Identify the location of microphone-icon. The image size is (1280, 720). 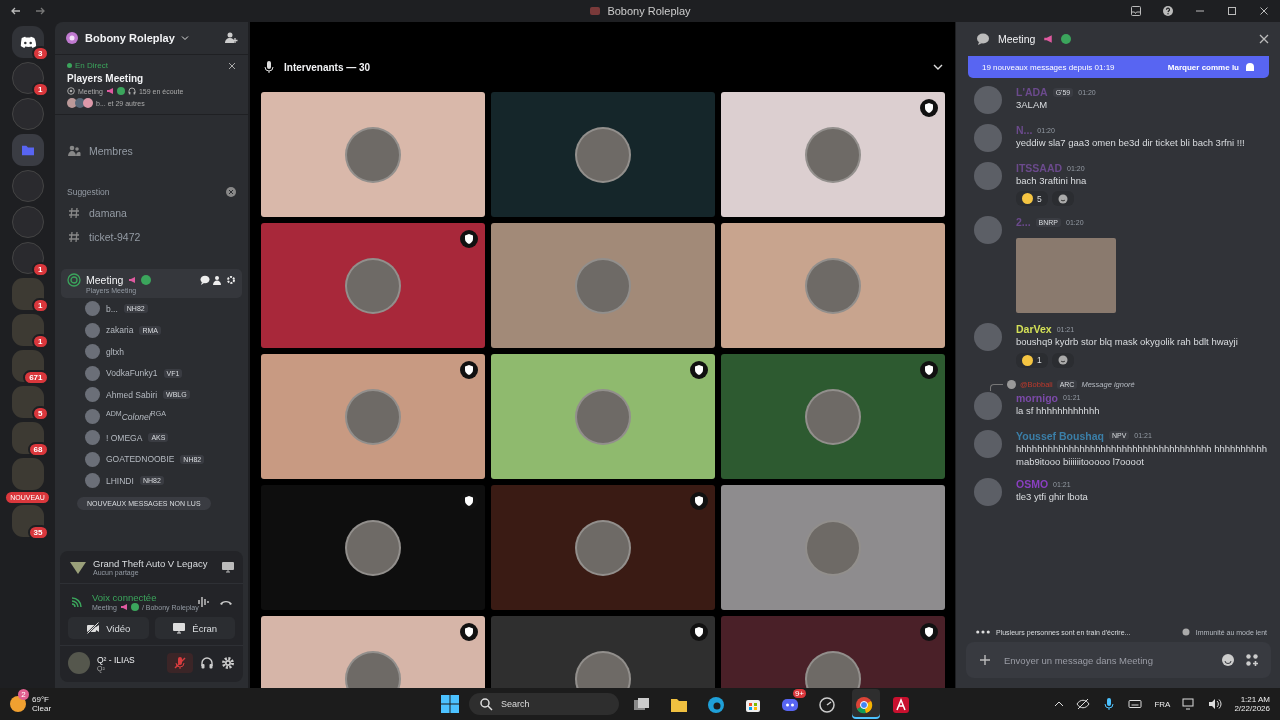
(1109, 704).